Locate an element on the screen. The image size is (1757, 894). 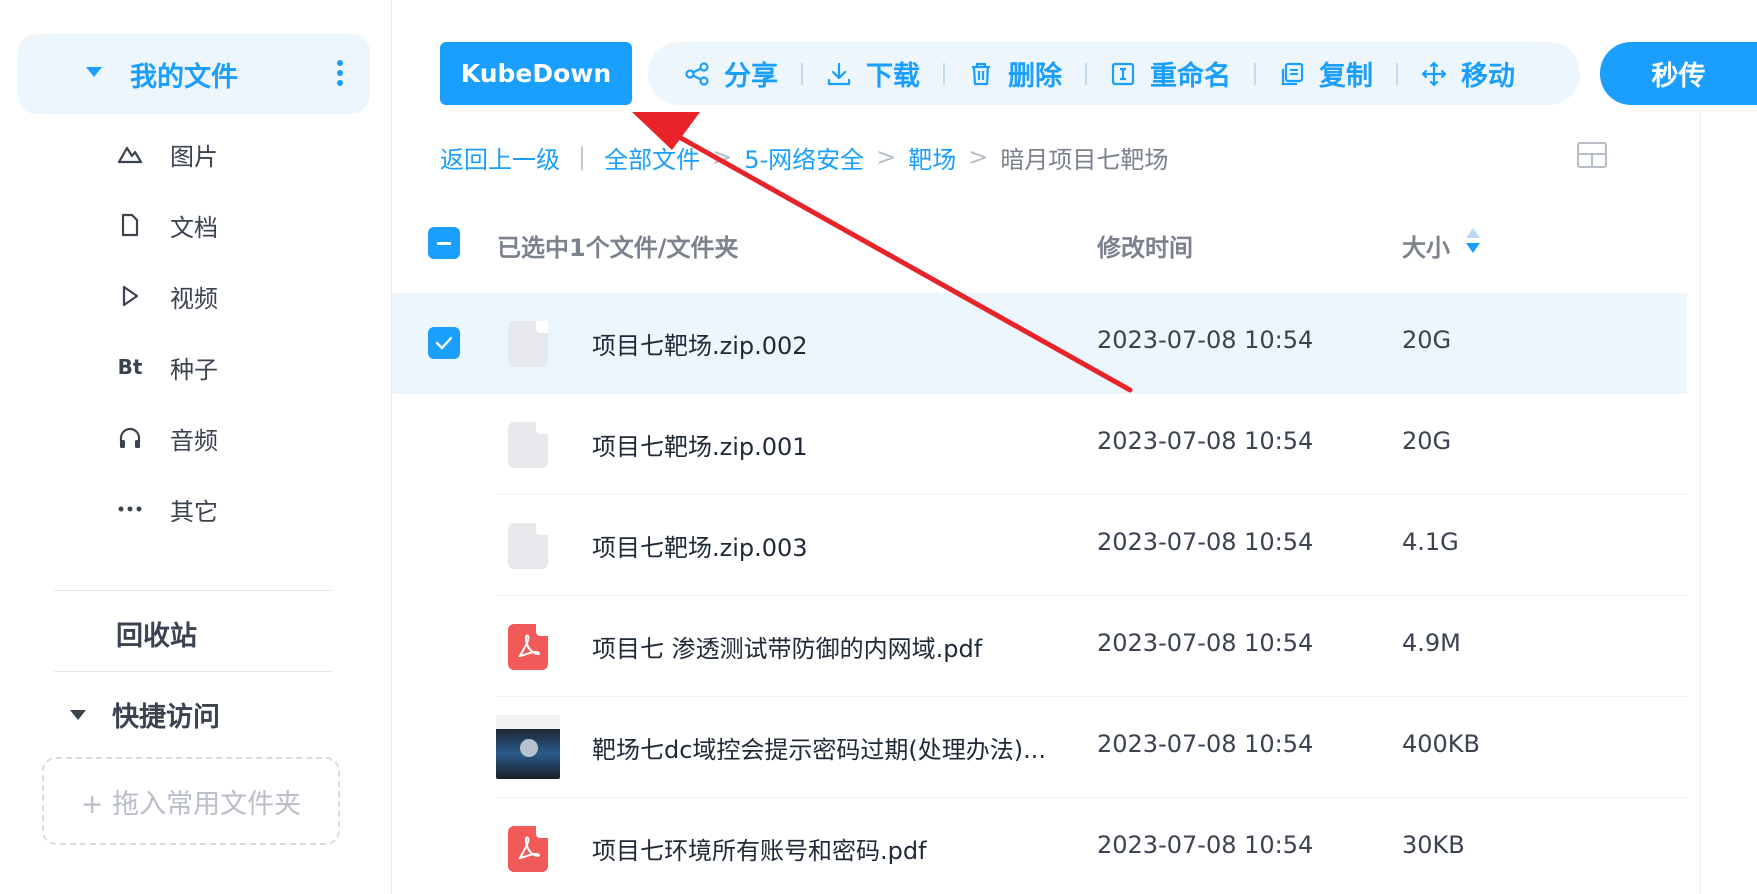
sidebar-item-label: 文档 is located at coordinates (194, 227).